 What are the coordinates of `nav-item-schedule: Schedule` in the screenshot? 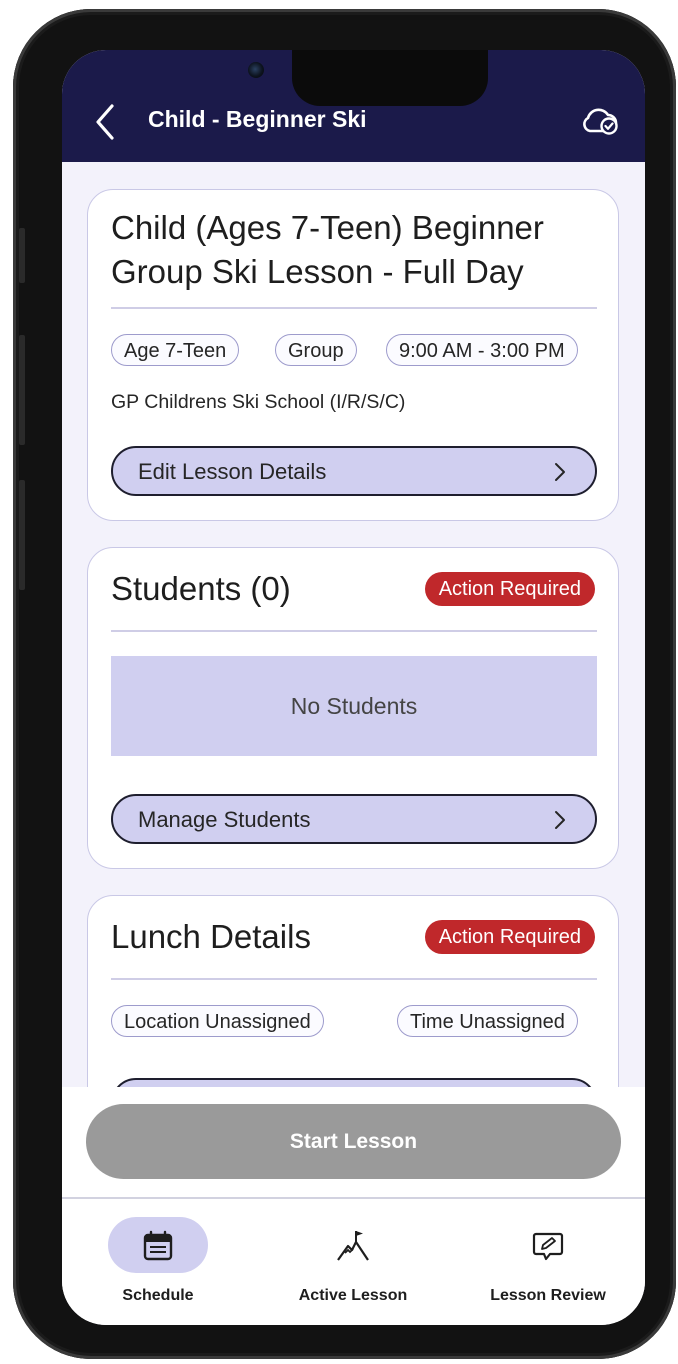 It's located at (158, 1262).